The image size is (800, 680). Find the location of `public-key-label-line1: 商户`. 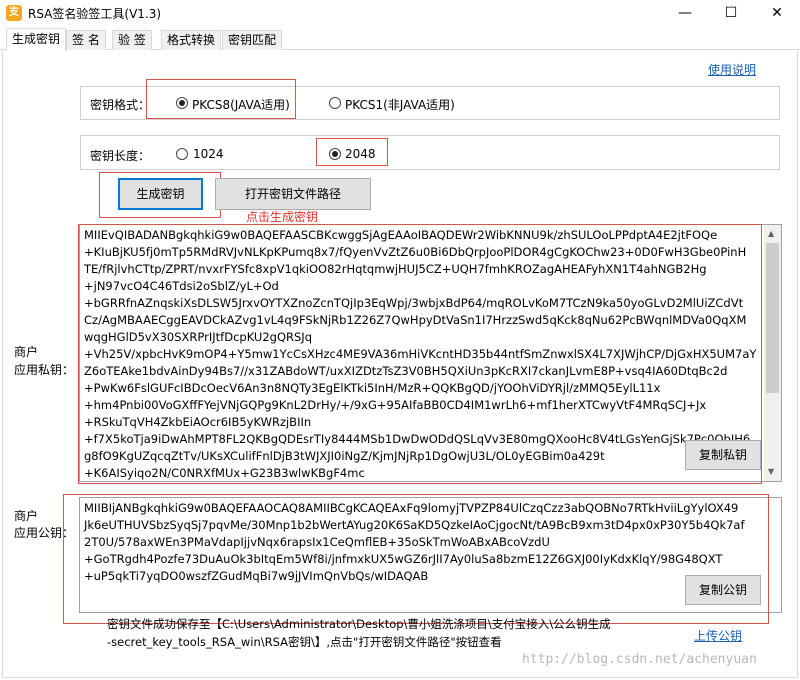

public-key-label-line1: 商户 is located at coordinates (26, 516).